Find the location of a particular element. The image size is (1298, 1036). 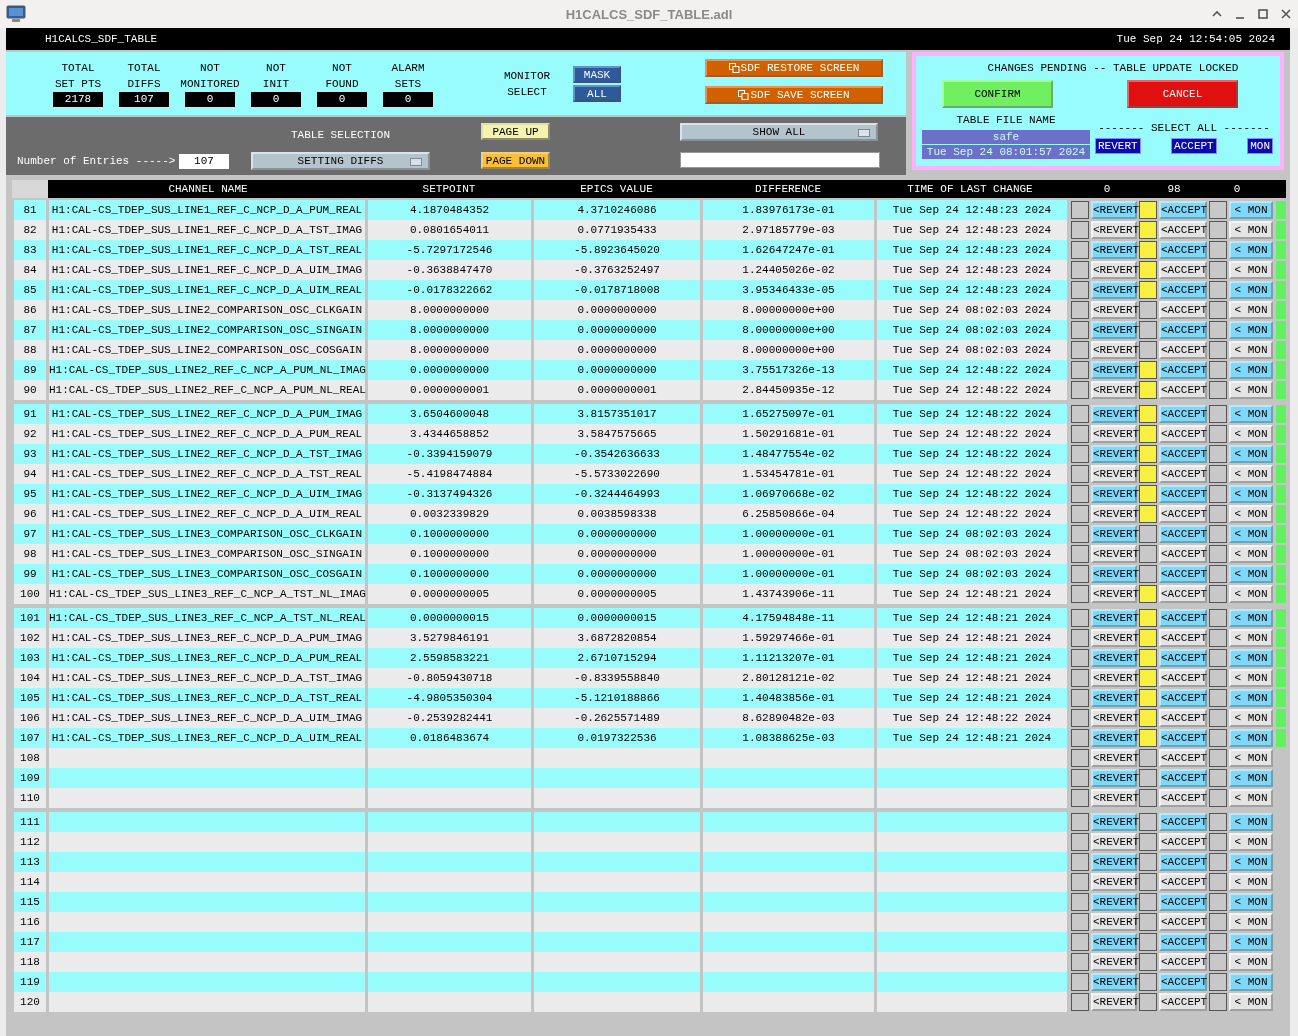

select-all-button: ACCEPT is located at coordinates (1194, 146).